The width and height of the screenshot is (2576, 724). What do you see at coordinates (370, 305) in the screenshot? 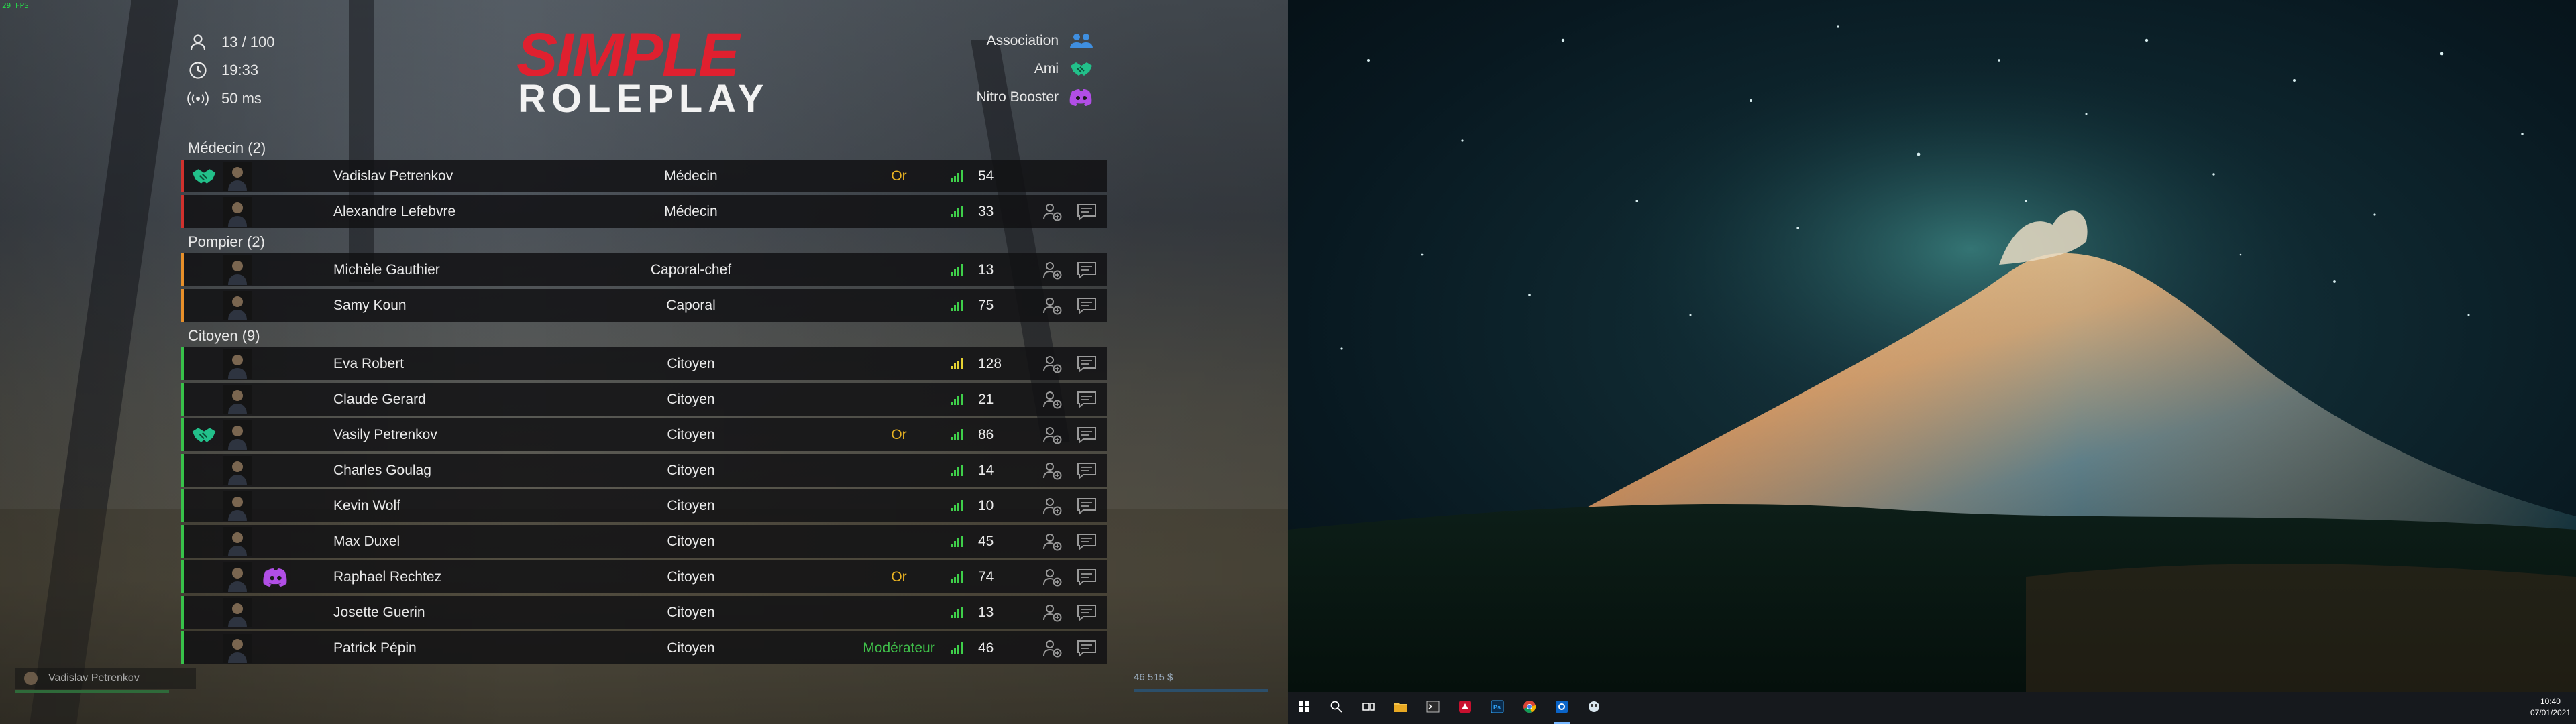
I see `player-name: Samy Koun` at bounding box center [370, 305].